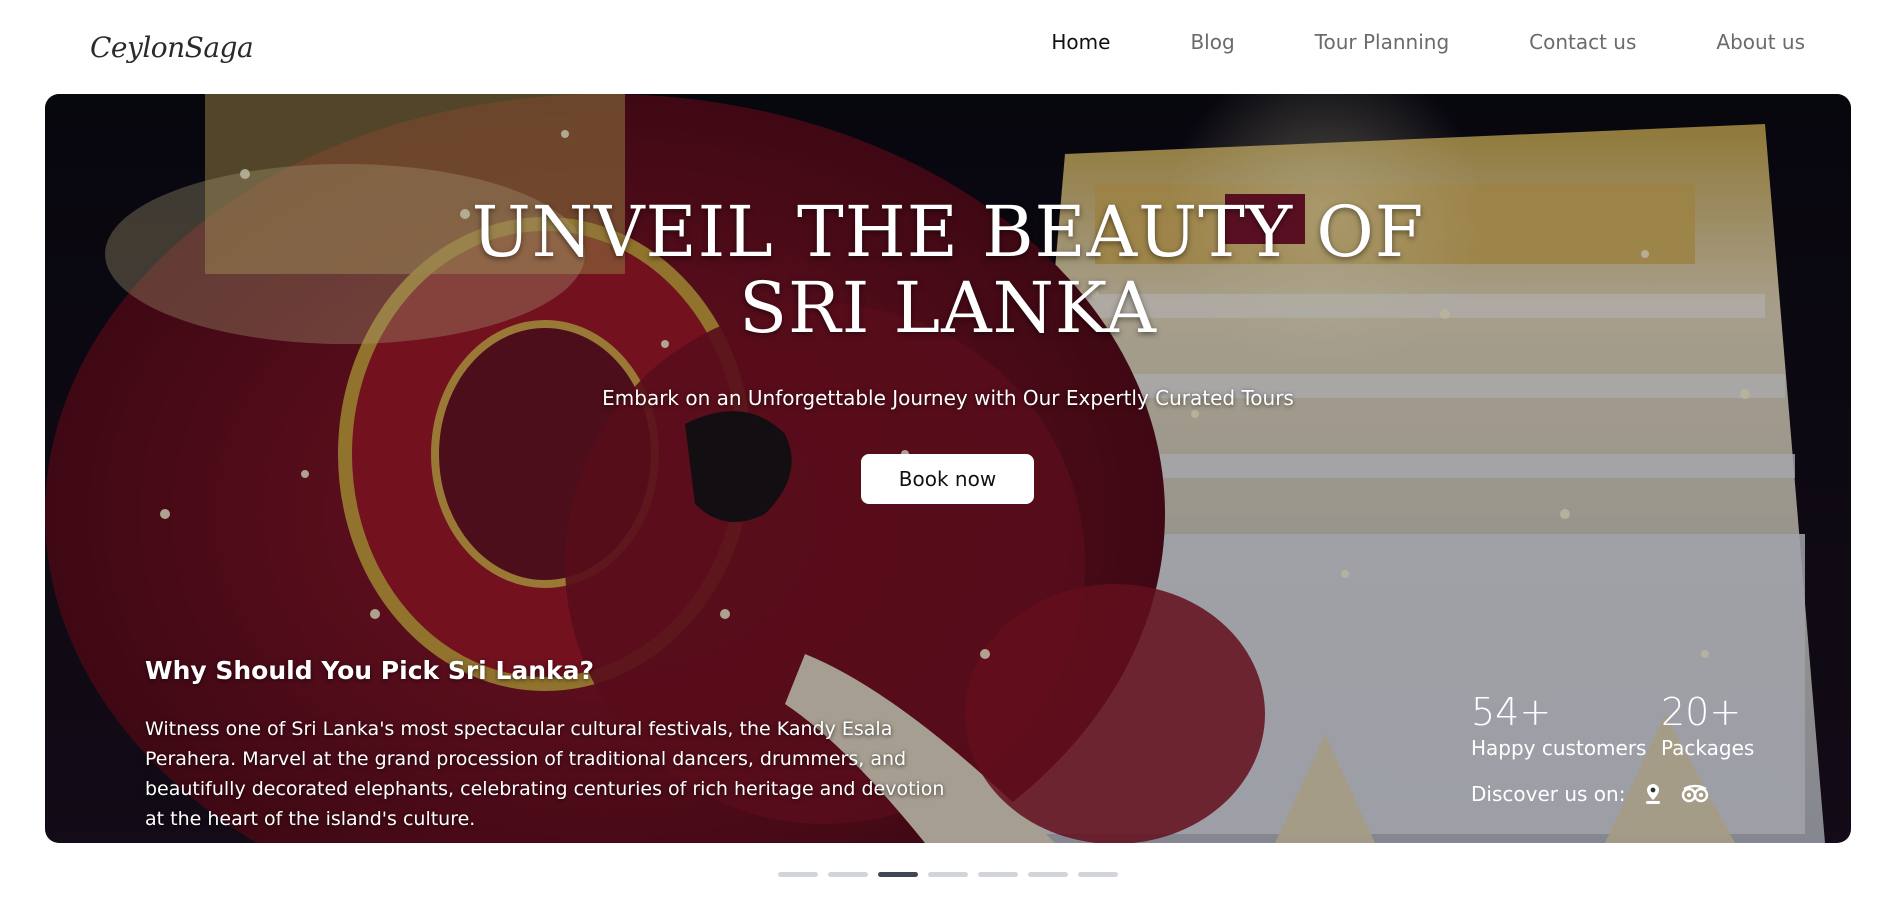  I want to click on brand-logo-text: CeylonSaga, so click(172, 47).